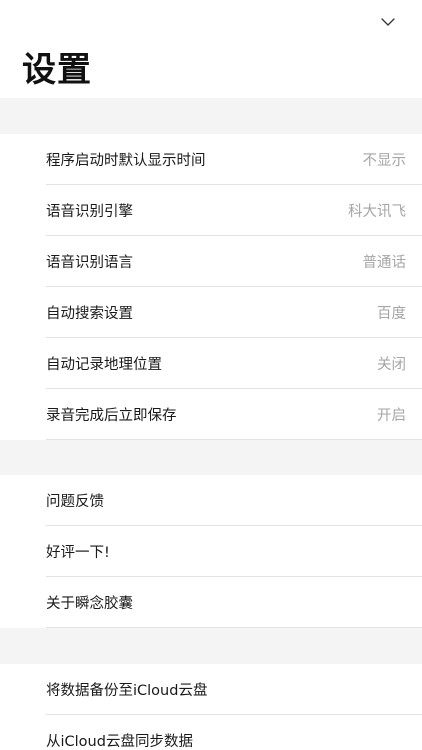 The height and width of the screenshot is (750, 422). Describe the element at coordinates (211, 159) in the screenshot. I see `setting-row-launch-time: 程序启动时默认显示时间 不显示` at that location.